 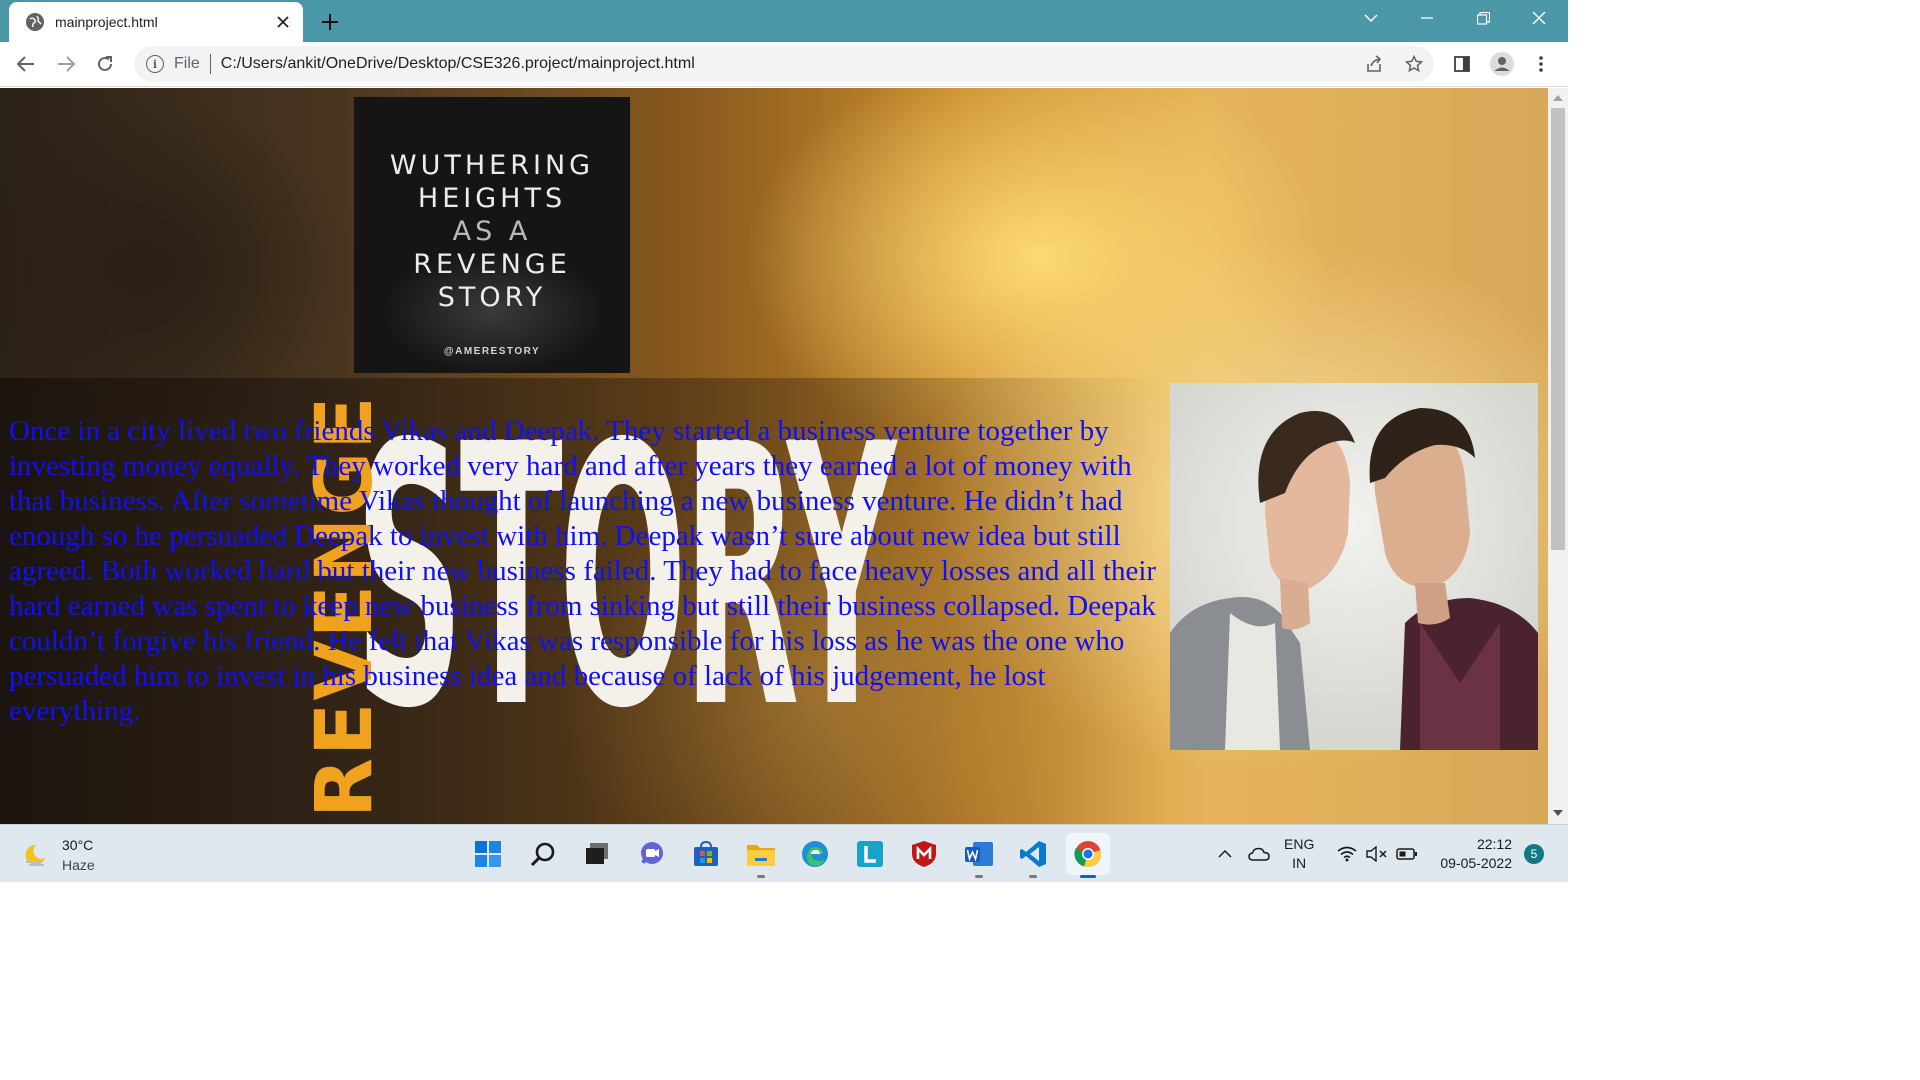 I want to click on cover-handle: @AMERESTORY, so click(x=492, y=351).